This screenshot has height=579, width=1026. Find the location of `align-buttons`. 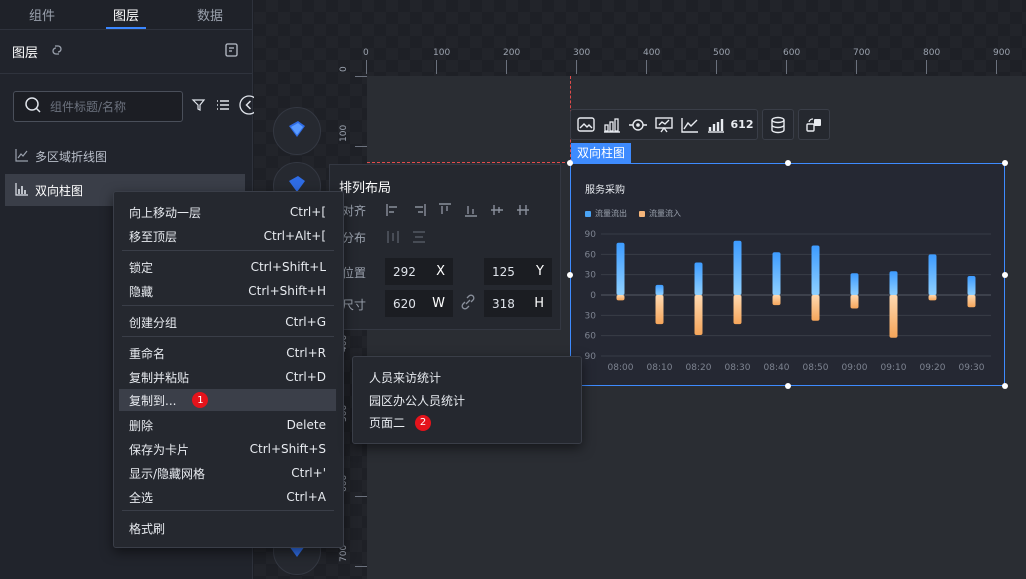

align-buttons is located at coordinates (458, 211).